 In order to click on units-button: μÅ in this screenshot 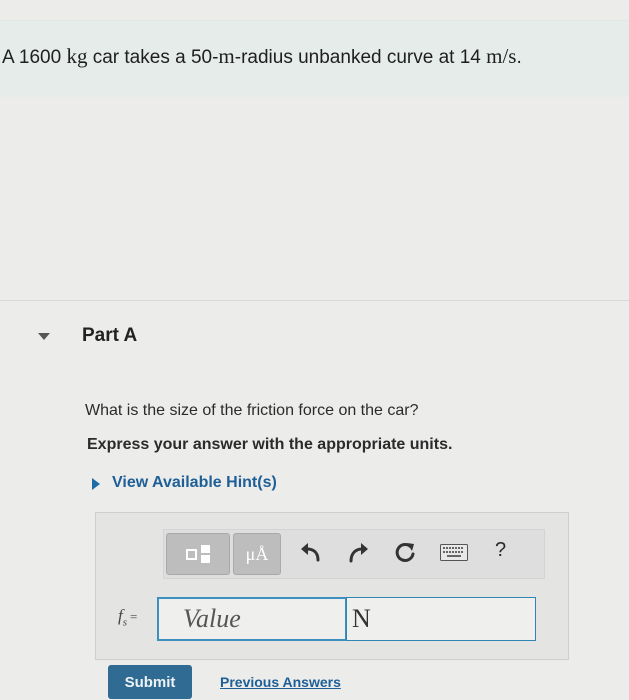, I will do `click(257, 554)`.